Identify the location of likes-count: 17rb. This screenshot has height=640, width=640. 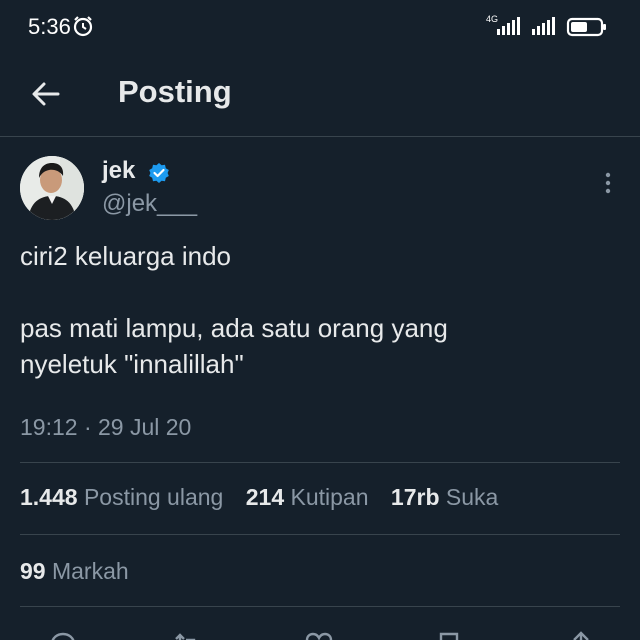
(415, 497).